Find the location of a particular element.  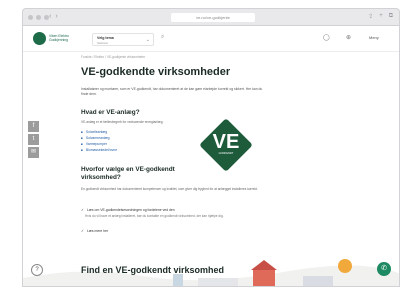

user-icon: ◯ is located at coordinates (326, 37).